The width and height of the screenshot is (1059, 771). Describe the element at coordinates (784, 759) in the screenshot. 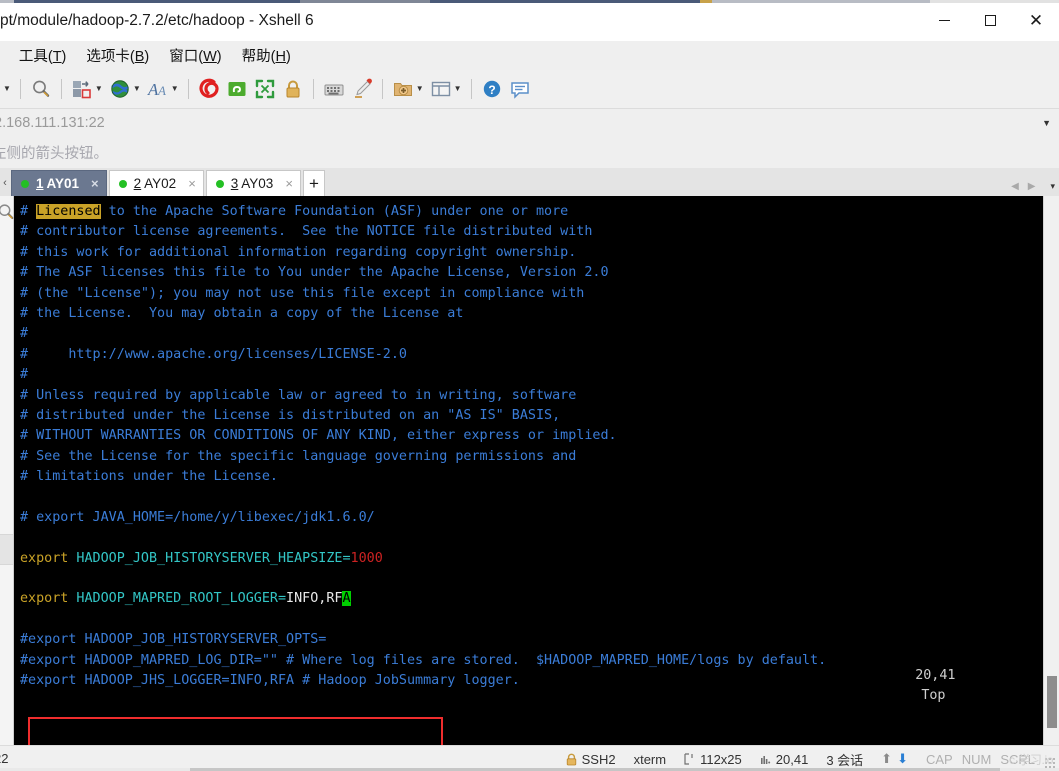

I see `status-cursor-position: 20,41` at that location.